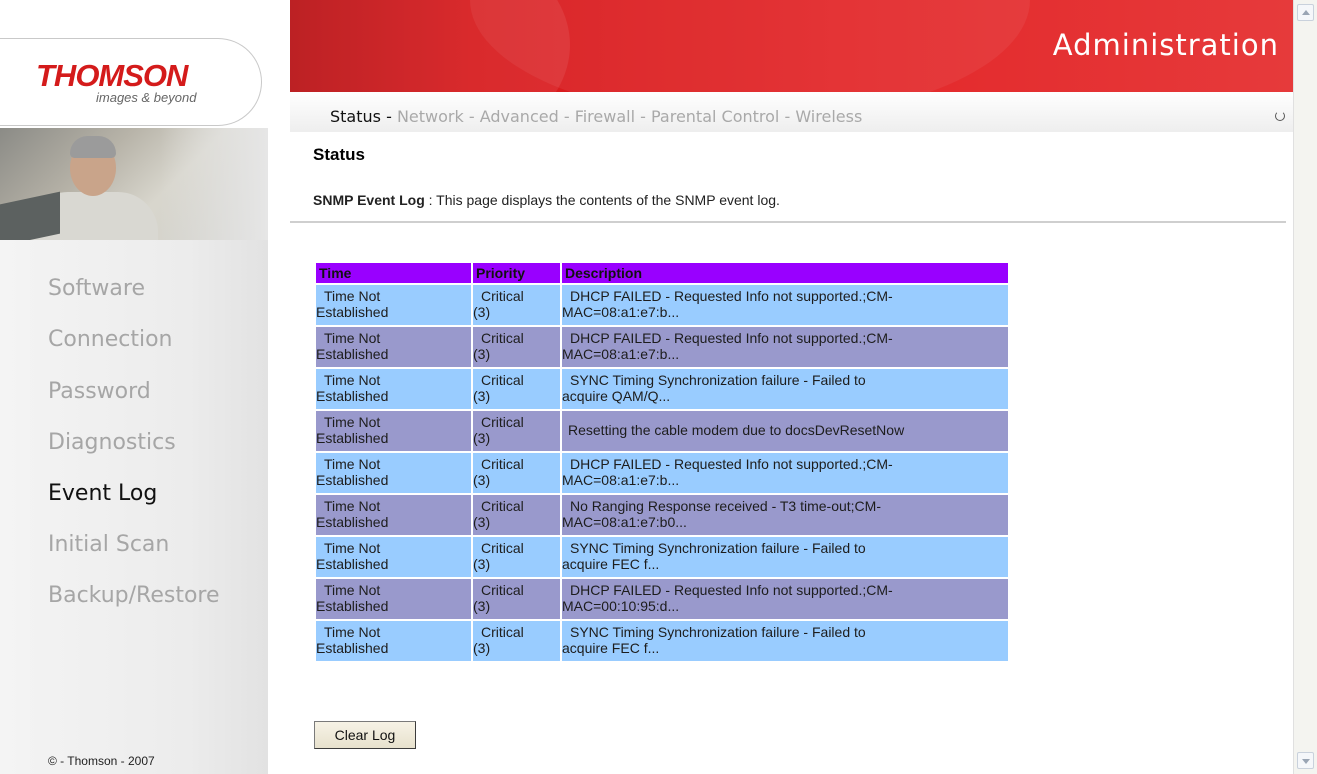 This screenshot has width=1317, height=774. I want to click on cell-priority: Critical (3), so click(516, 599).